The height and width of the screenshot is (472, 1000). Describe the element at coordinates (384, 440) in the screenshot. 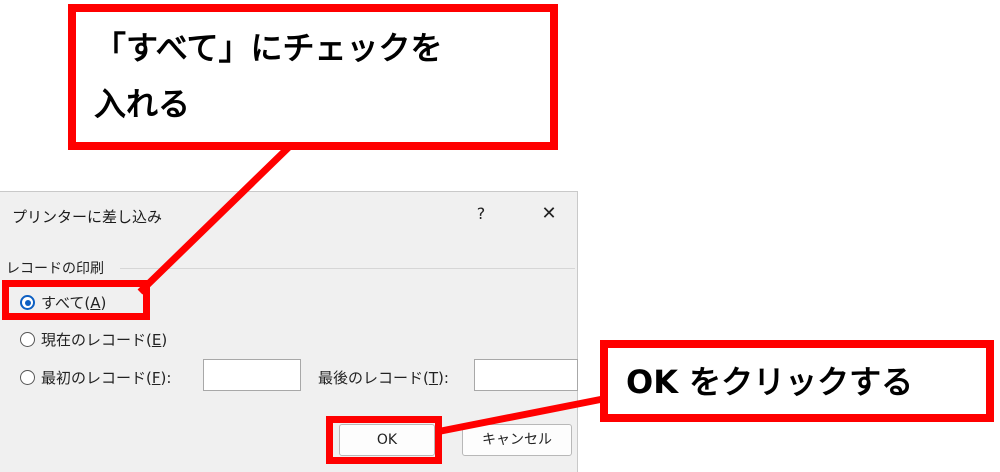

I see `ok-button-highlight` at that location.